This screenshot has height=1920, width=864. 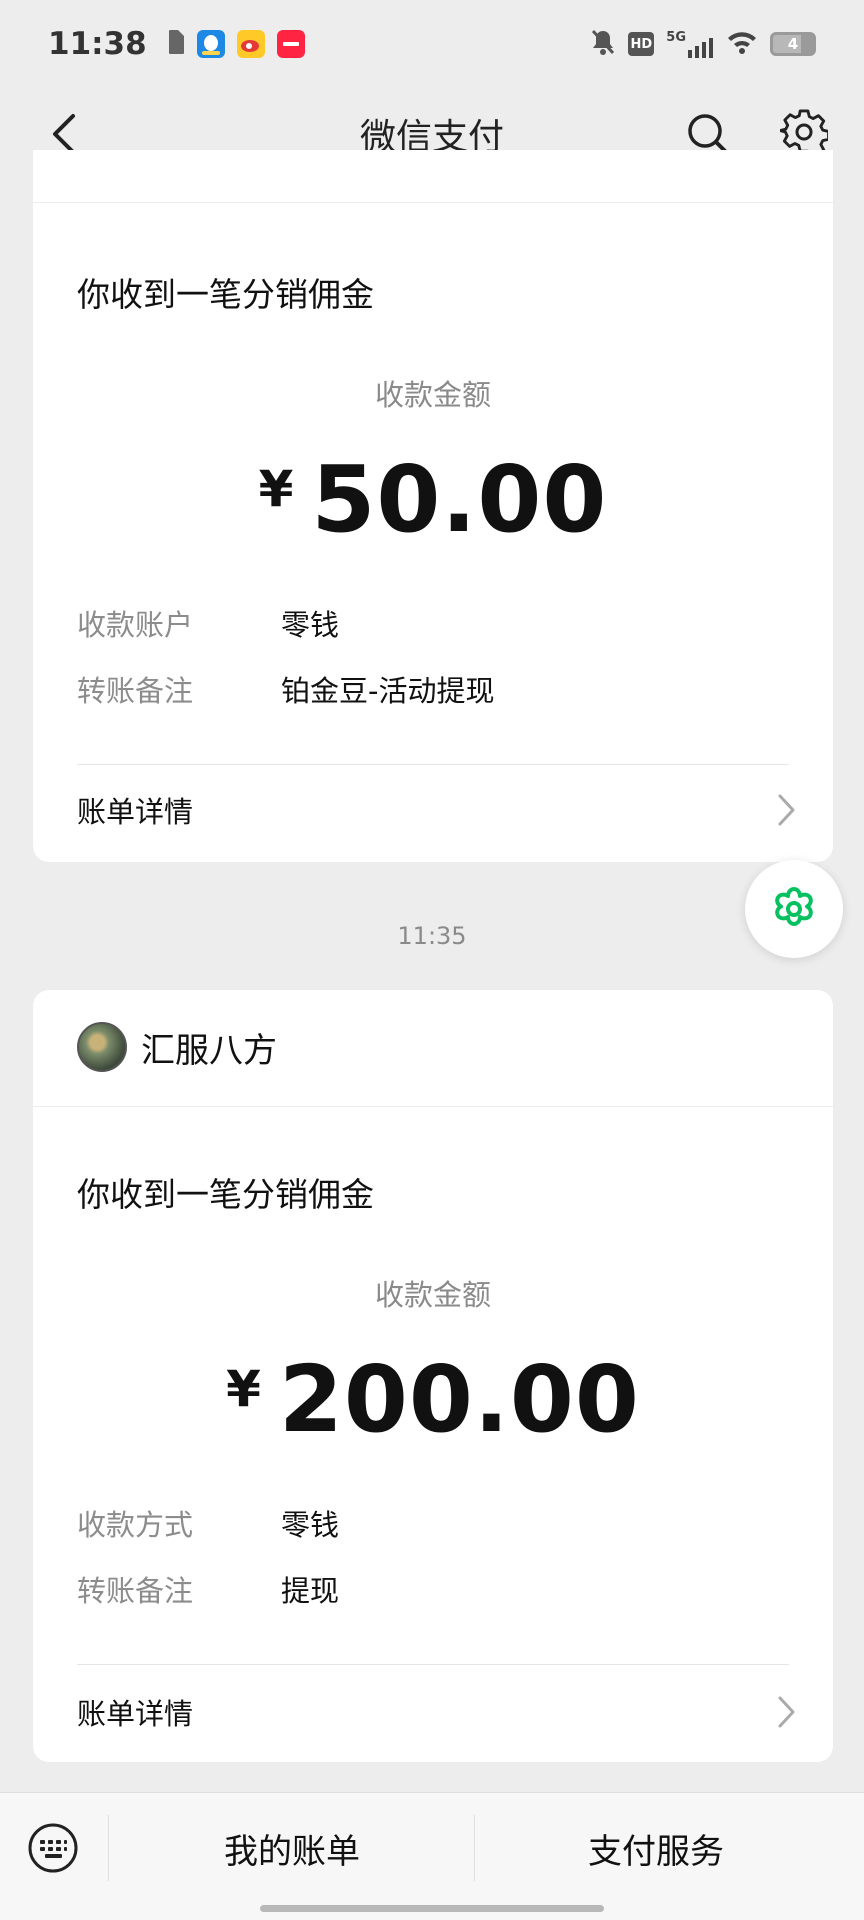 I want to click on sender-header: 汇服八方, so click(x=177, y=1047).